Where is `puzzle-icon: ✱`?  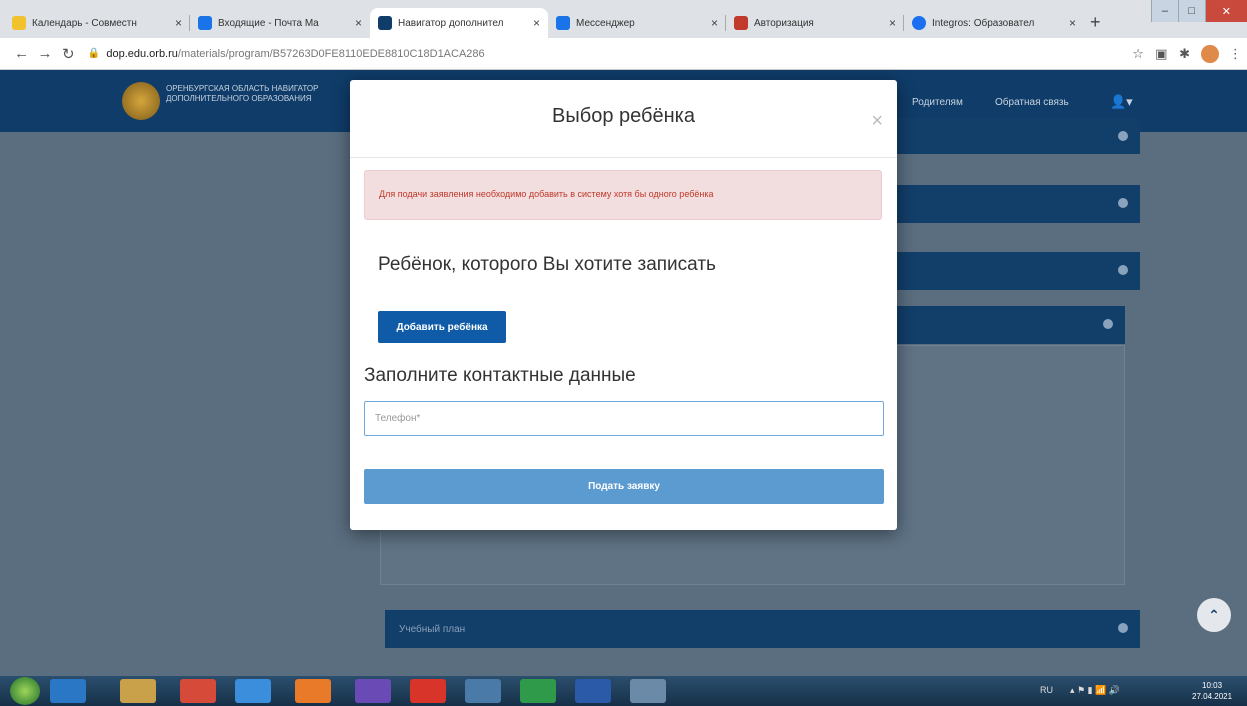
puzzle-icon: ✱ is located at coordinates (1184, 54).